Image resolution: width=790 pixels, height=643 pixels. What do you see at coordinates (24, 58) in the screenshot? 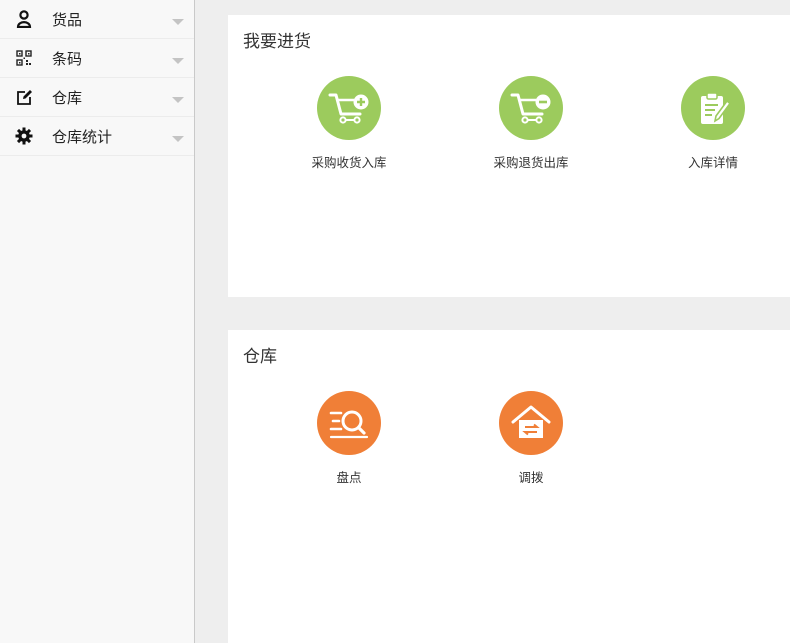
I see `qrcode-icon` at bounding box center [24, 58].